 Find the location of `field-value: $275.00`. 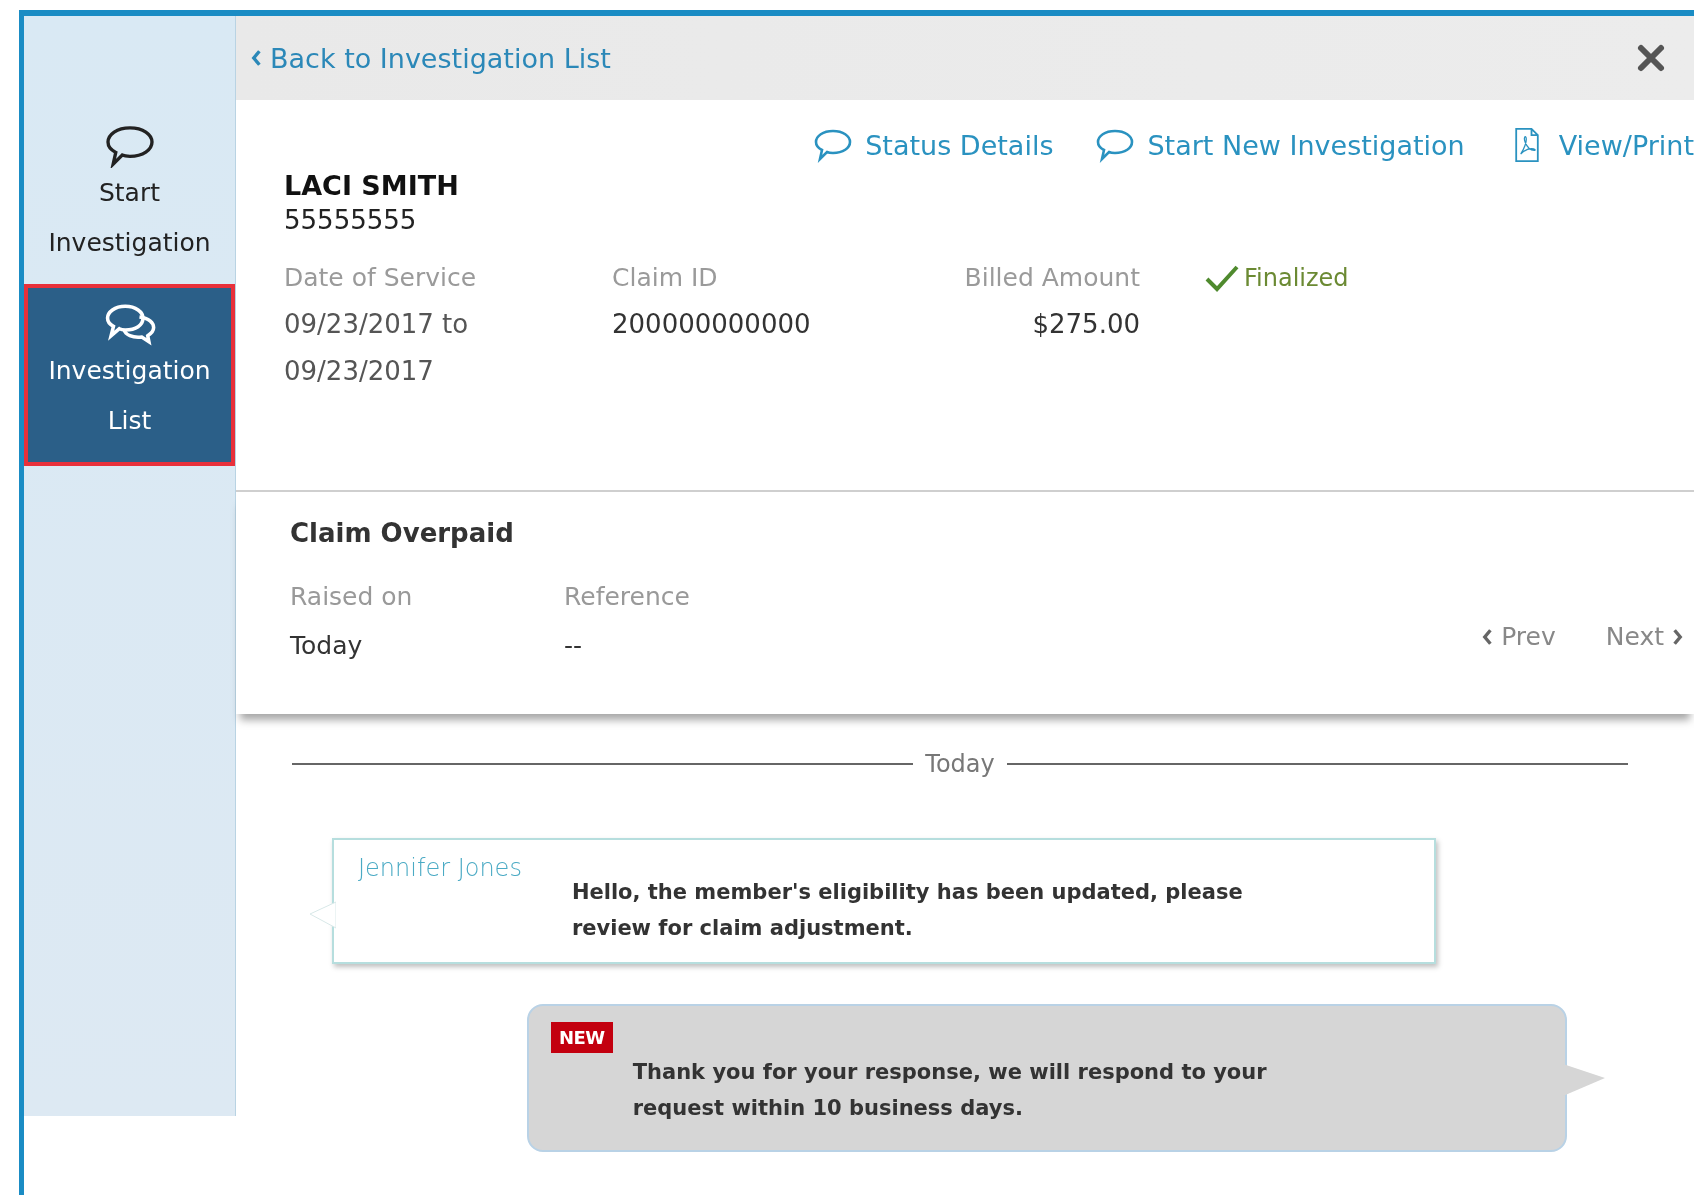

field-value: $275.00 is located at coordinates (1085, 324).